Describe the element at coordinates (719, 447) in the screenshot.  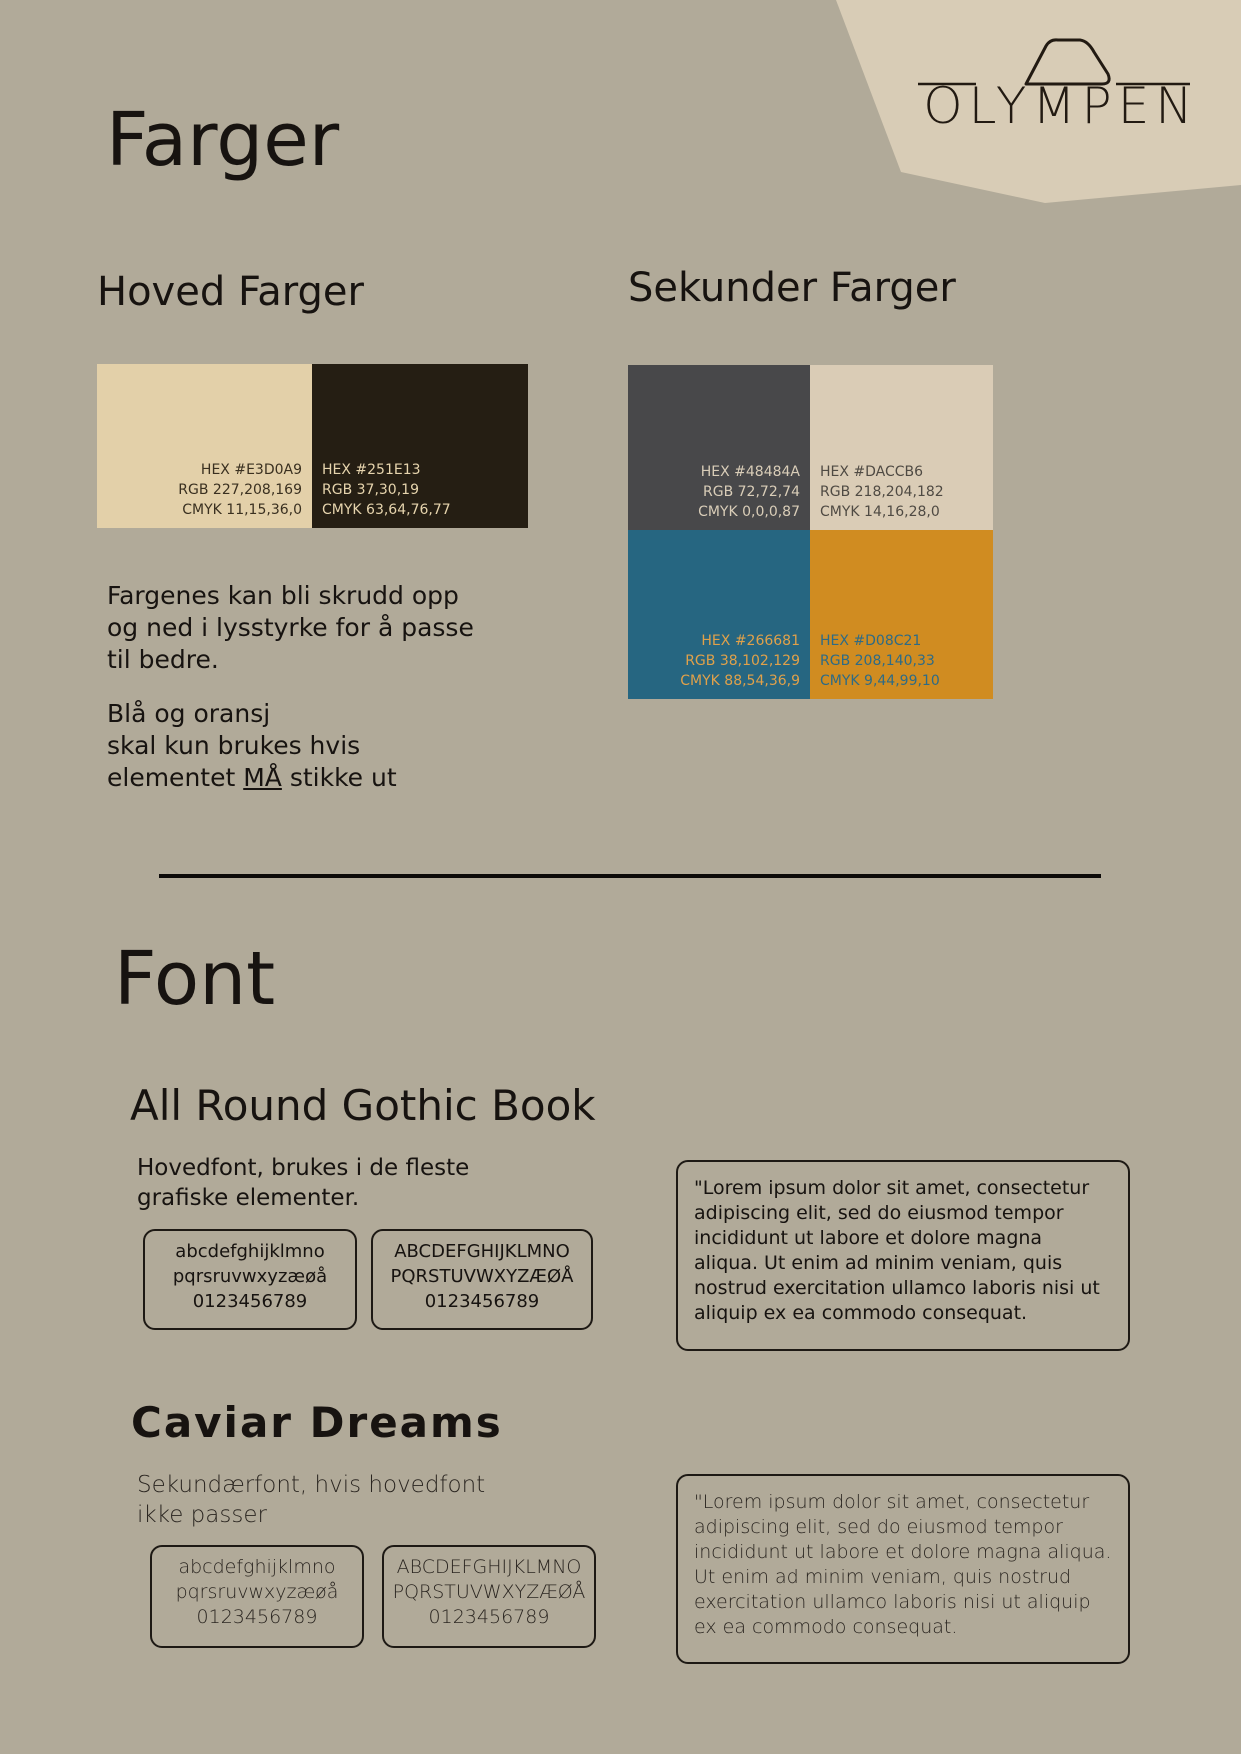
I see `swatch-secondary-grey: HEX #48484A RGB 72,72,74 CMYK 0,0,0,87` at that location.